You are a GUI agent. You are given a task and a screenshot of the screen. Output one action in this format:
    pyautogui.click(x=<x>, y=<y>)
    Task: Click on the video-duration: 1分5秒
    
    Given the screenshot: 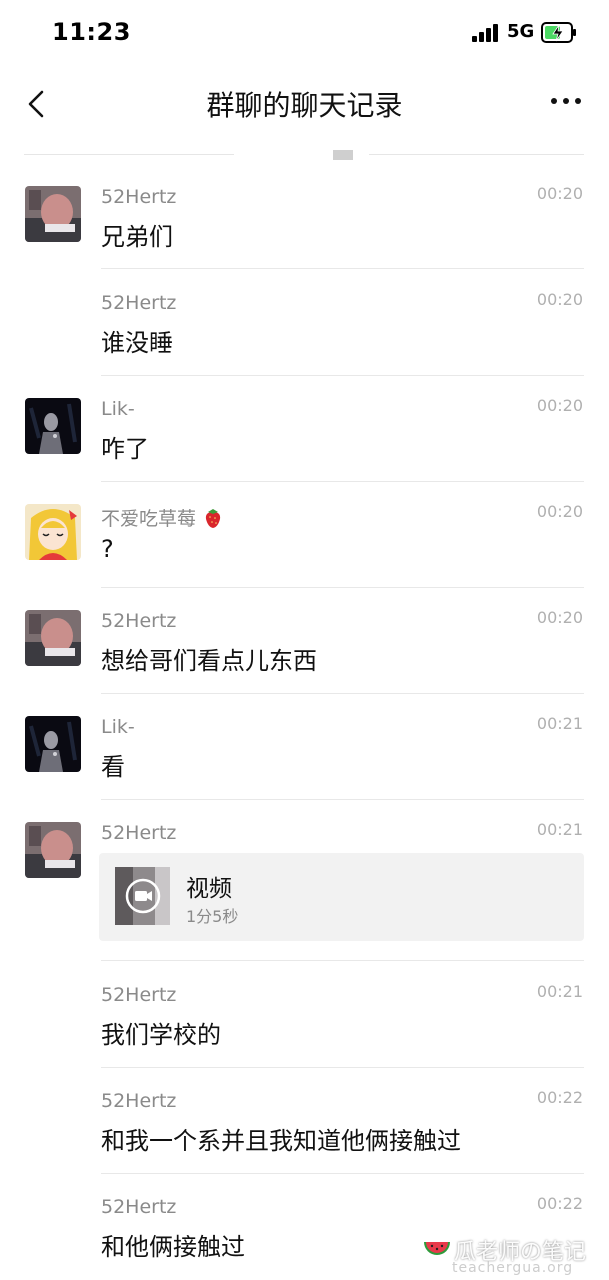 What is the action you would take?
    pyautogui.click(x=212, y=916)
    